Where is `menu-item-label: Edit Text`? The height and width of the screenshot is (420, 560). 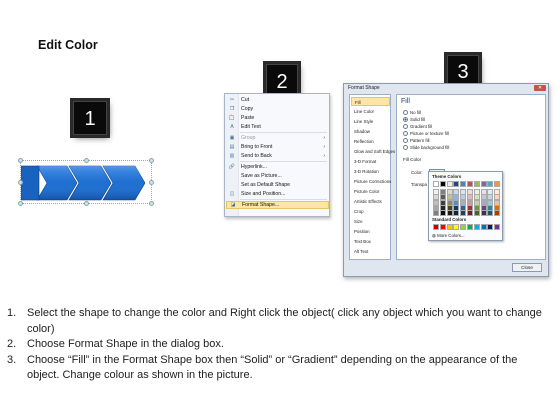
menu-item-label: Edit Text is located at coordinates (251, 127).